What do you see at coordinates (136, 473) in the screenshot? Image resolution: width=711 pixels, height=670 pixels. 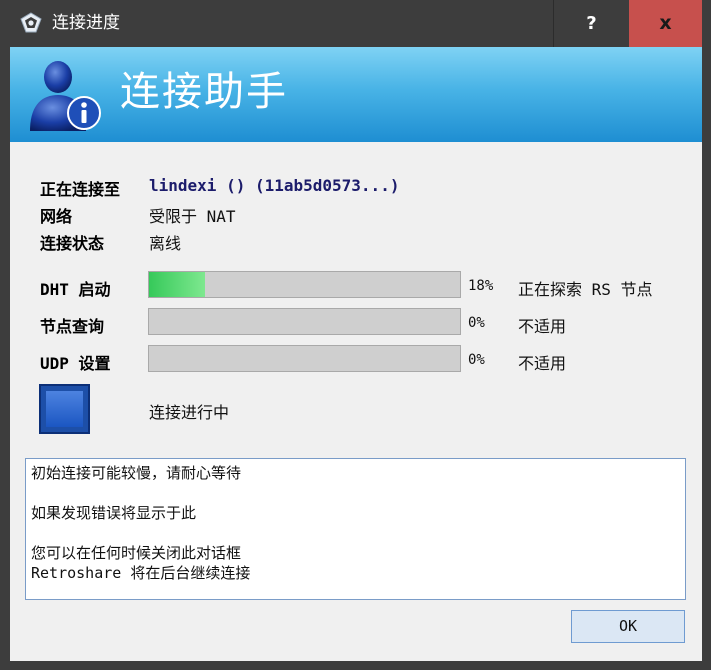 I see `log-line: 初始连接可能较慢，请耐心等待` at bounding box center [136, 473].